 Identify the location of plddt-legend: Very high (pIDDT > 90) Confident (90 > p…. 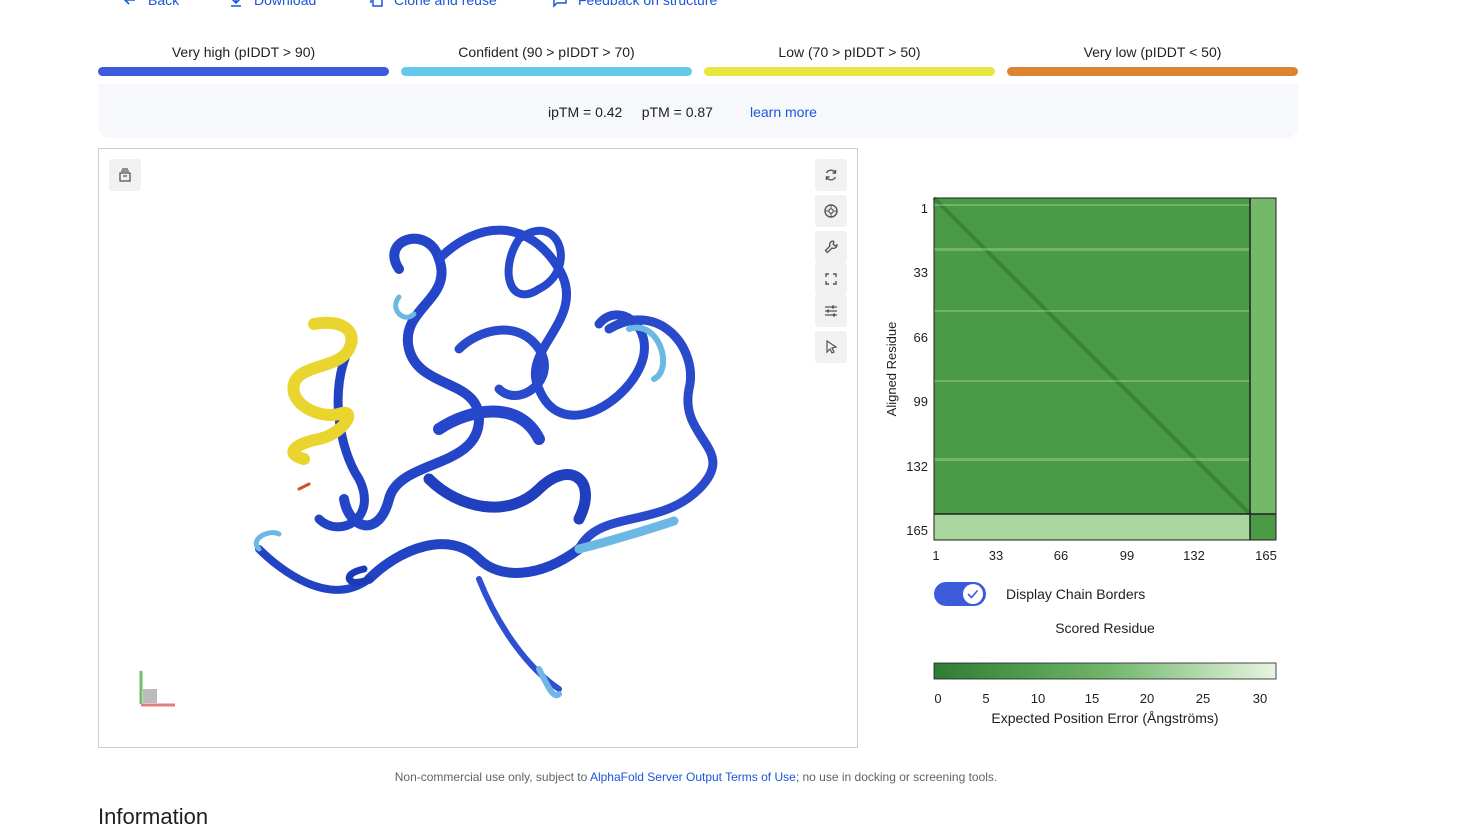
(698, 61).